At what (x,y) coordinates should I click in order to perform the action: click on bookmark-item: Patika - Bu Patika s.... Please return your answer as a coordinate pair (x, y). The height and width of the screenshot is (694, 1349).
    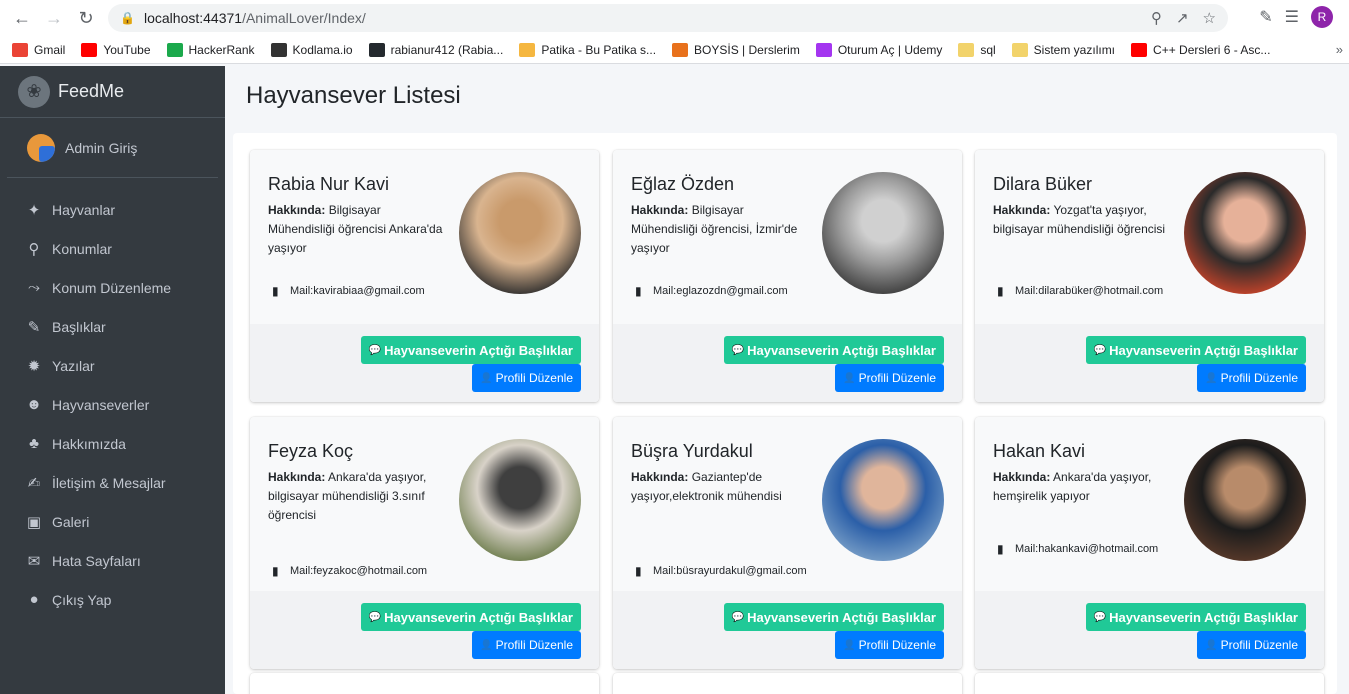
    Looking at the image, I should click on (588, 49).